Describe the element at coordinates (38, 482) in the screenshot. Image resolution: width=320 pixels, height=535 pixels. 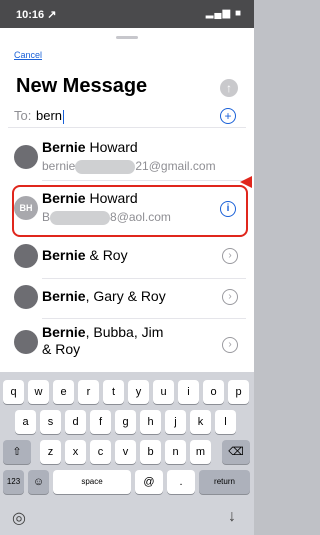
I see `emoji-key: ☺` at that location.